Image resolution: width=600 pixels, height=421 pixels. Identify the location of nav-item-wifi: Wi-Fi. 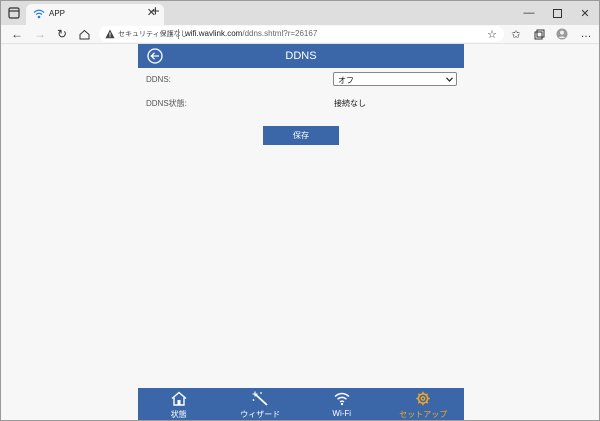
(342, 404).